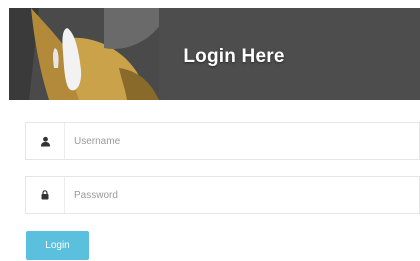 This screenshot has width=420, height=261. Describe the element at coordinates (234, 56) in the screenshot. I see `page-title: Login Here` at that location.